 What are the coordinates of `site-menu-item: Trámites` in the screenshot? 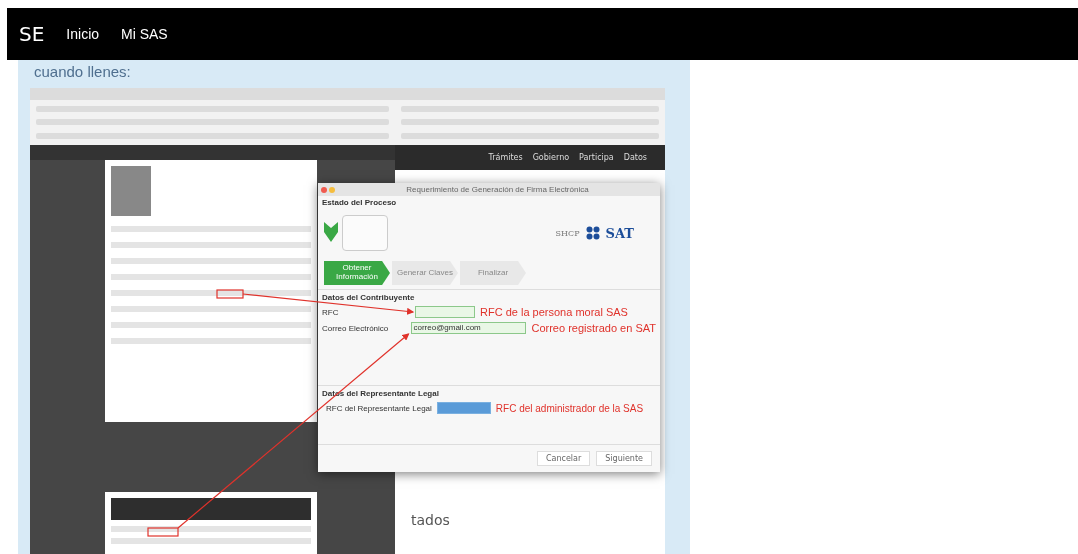 It's located at (505, 157).